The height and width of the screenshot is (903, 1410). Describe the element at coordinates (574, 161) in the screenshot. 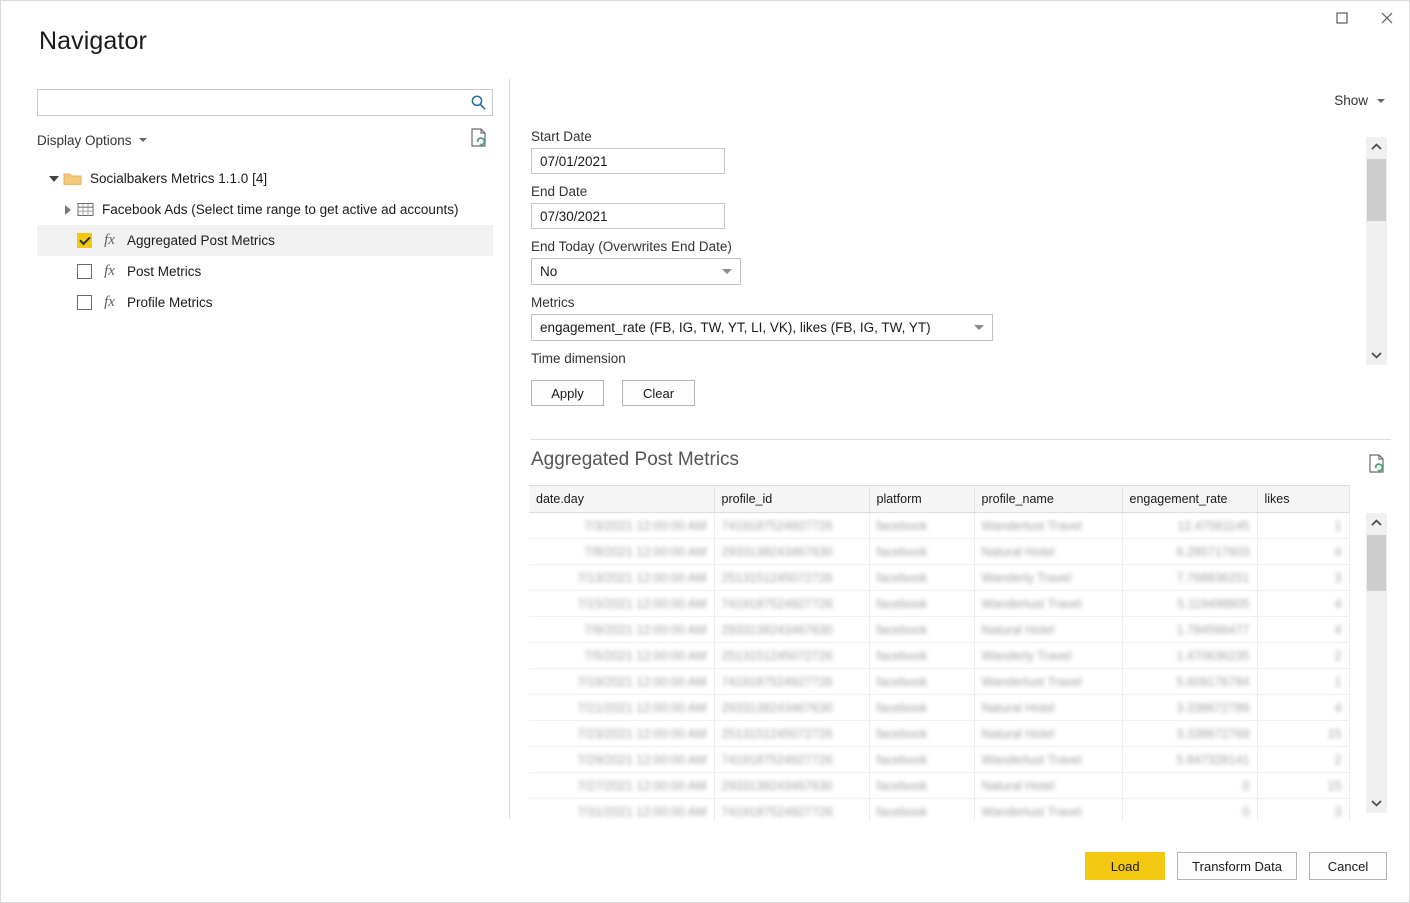

I see `start-date-value: 07/01/2021` at that location.